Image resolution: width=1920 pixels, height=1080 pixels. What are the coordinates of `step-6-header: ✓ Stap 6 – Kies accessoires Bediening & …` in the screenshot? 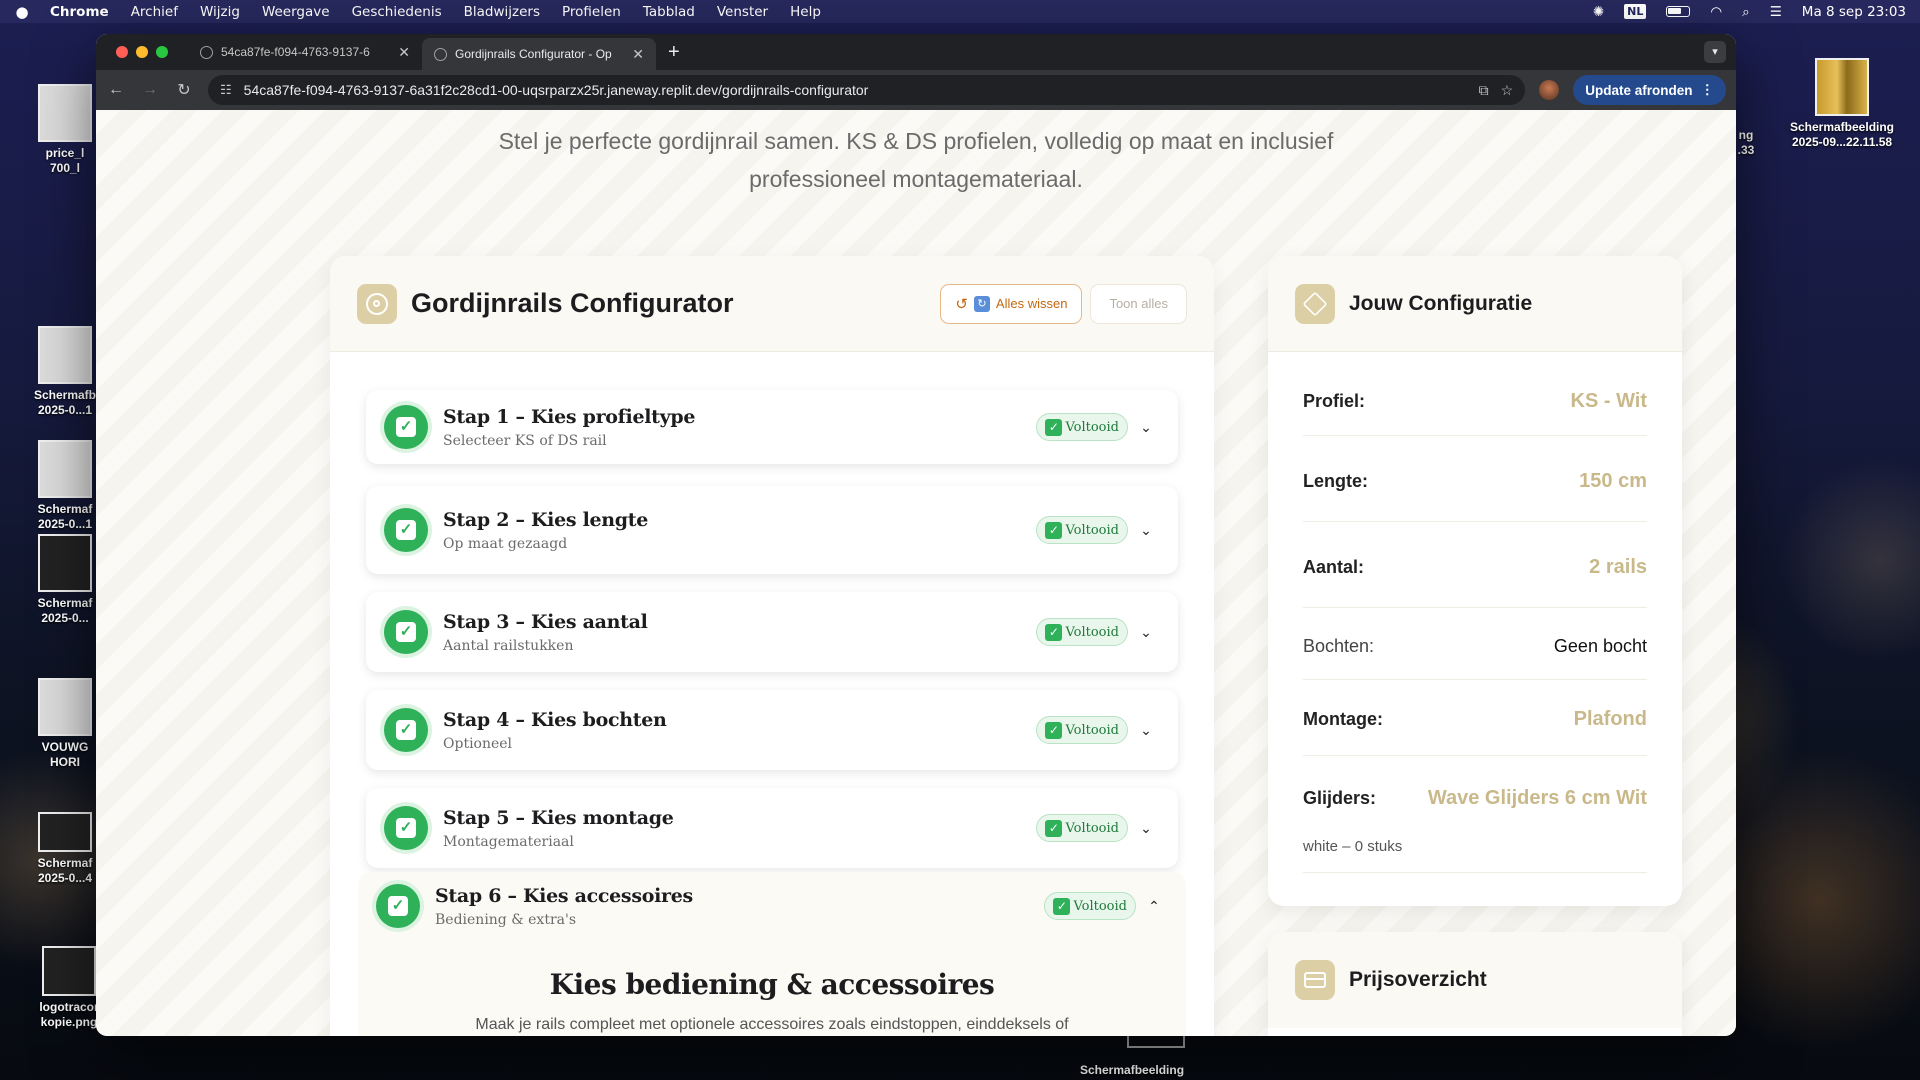 It's located at (772, 900).